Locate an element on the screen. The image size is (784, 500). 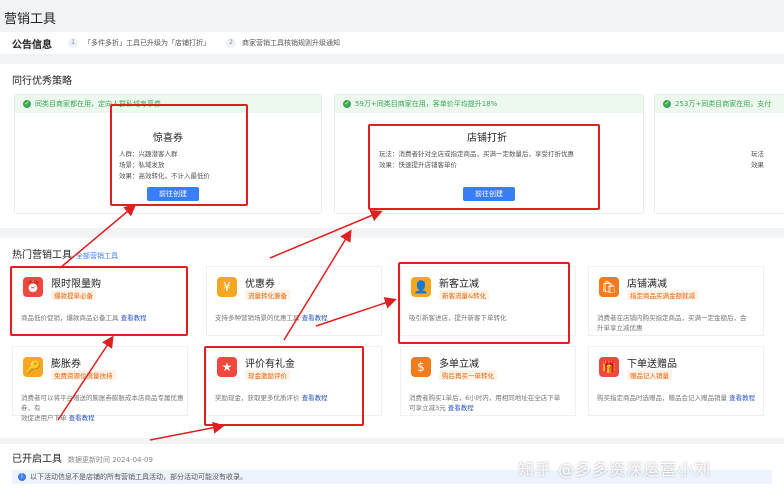
strategy-banner: ✓ 253万+同类目商家在用，支付 is located at coordinates (719, 104).